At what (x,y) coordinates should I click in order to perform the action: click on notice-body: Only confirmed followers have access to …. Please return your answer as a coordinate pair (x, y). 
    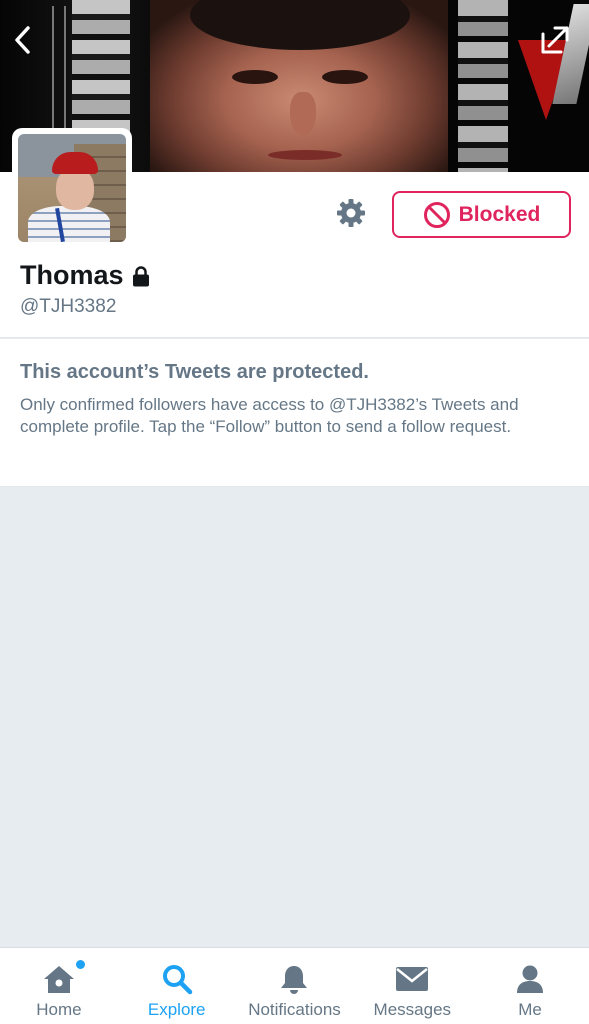
    Looking at the image, I should click on (269, 415).